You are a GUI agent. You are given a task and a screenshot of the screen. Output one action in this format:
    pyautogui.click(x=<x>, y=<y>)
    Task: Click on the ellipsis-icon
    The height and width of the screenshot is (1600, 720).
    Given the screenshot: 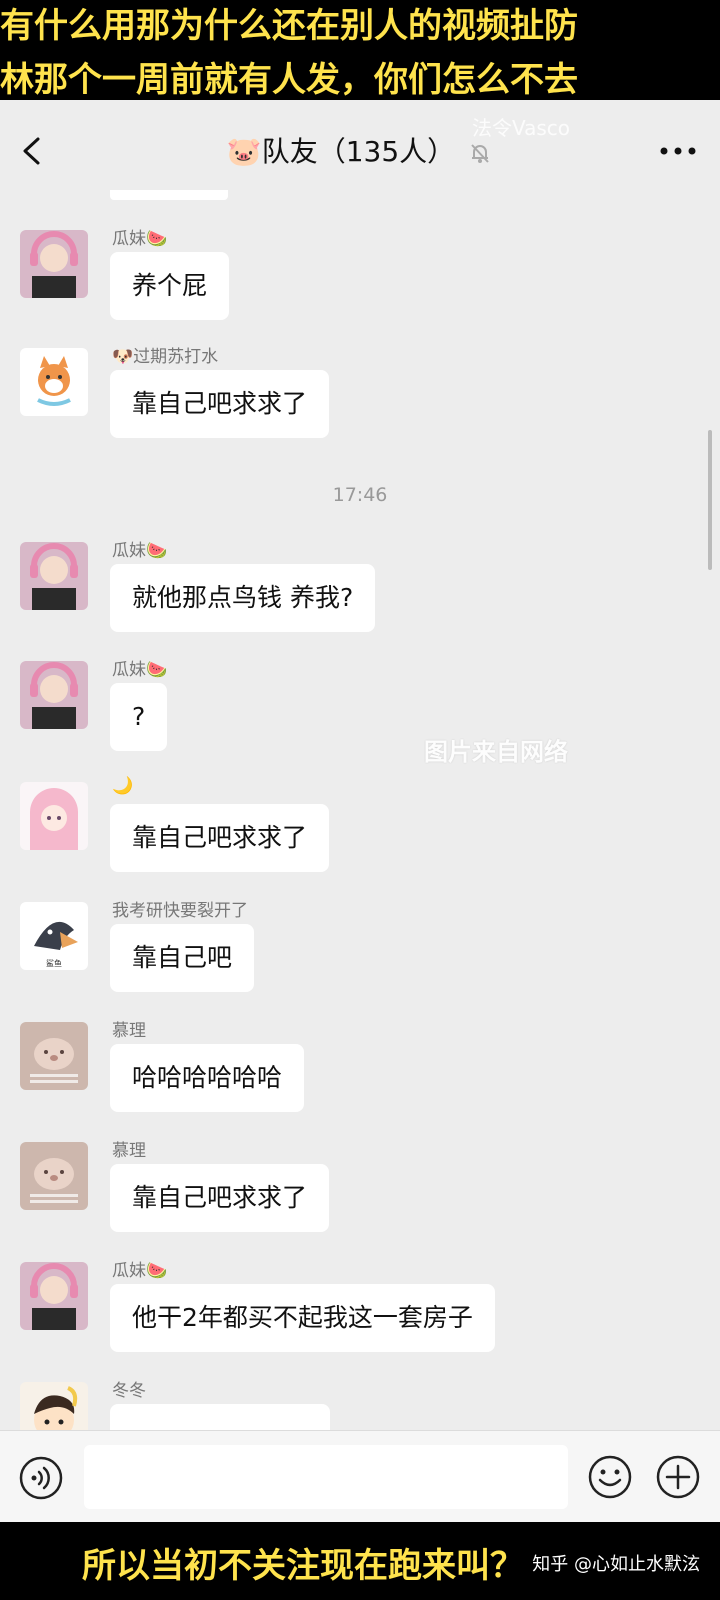 What is the action you would take?
    pyautogui.click(x=678, y=151)
    